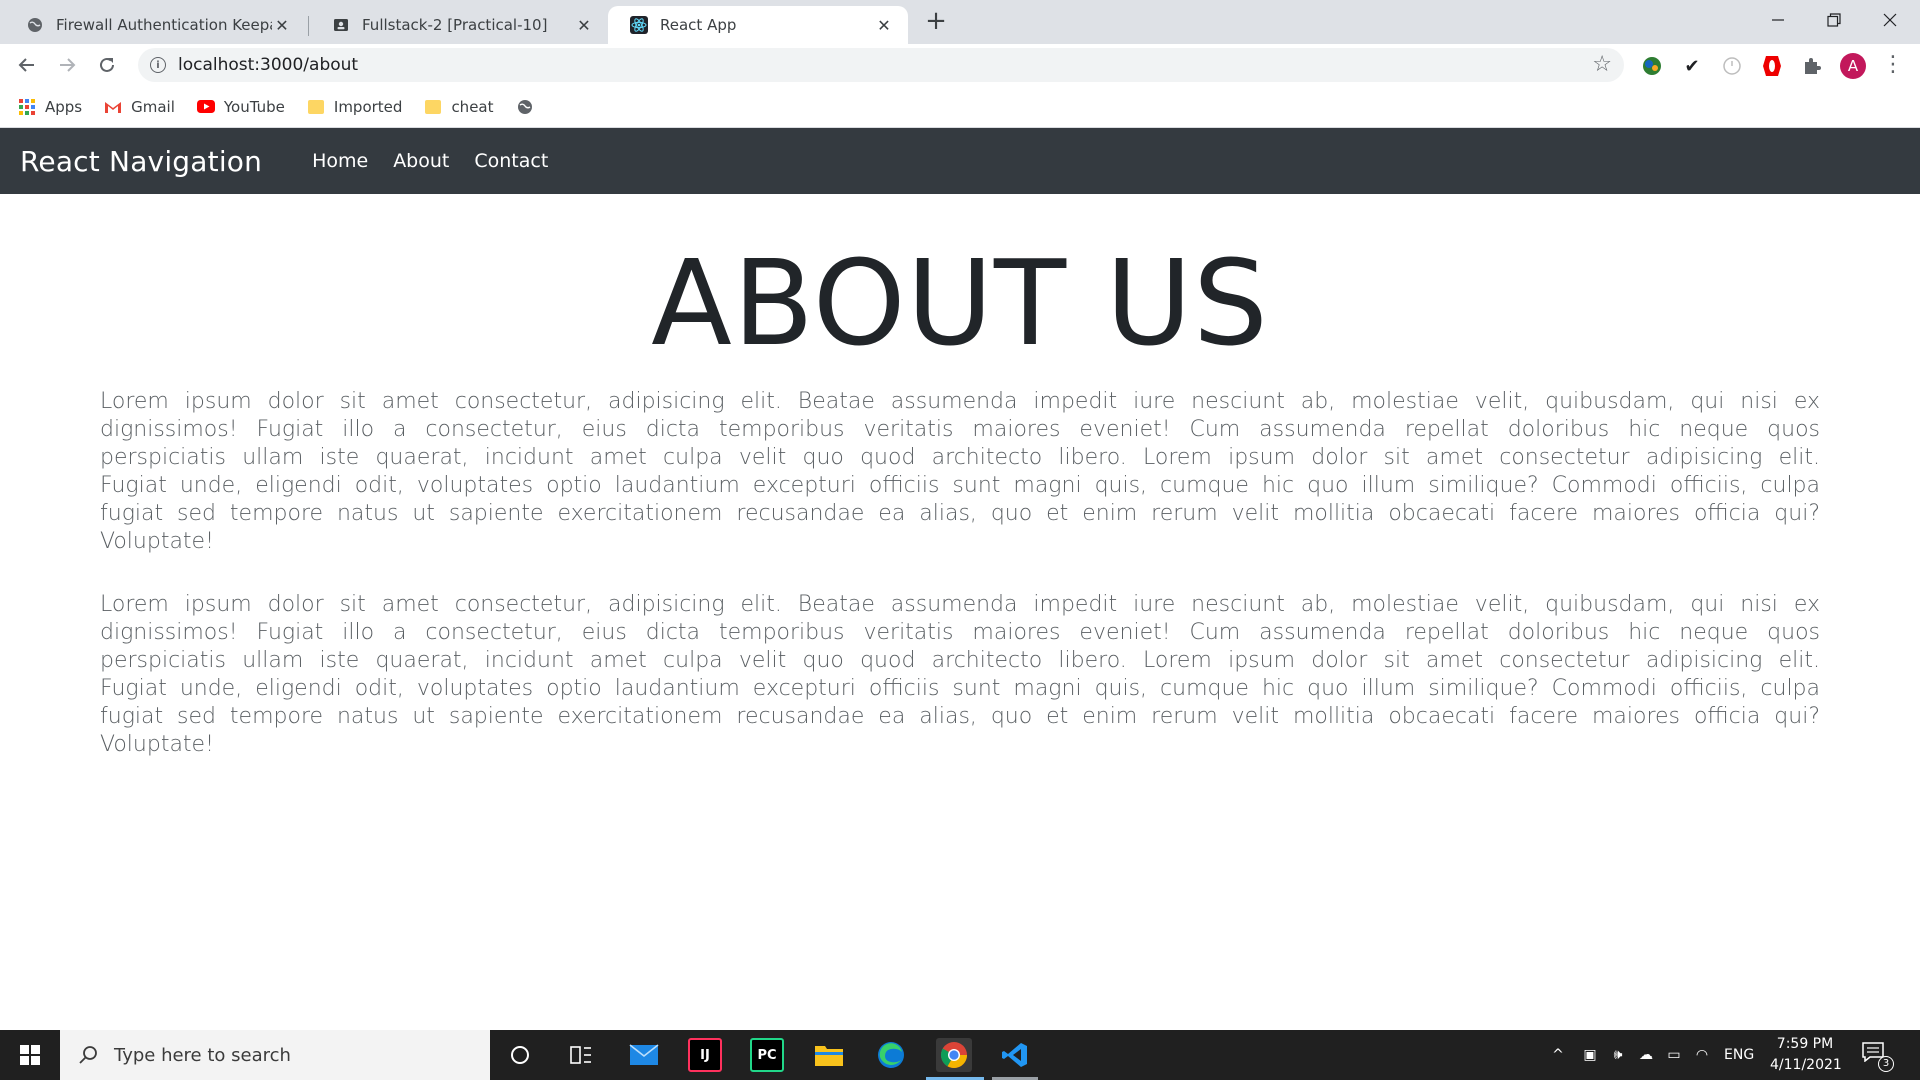 This screenshot has height=1080, width=1920. Describe the element at coordinates (1646, 1055) in the screenshot. I see `onedrive-icon: ☁` at that location.